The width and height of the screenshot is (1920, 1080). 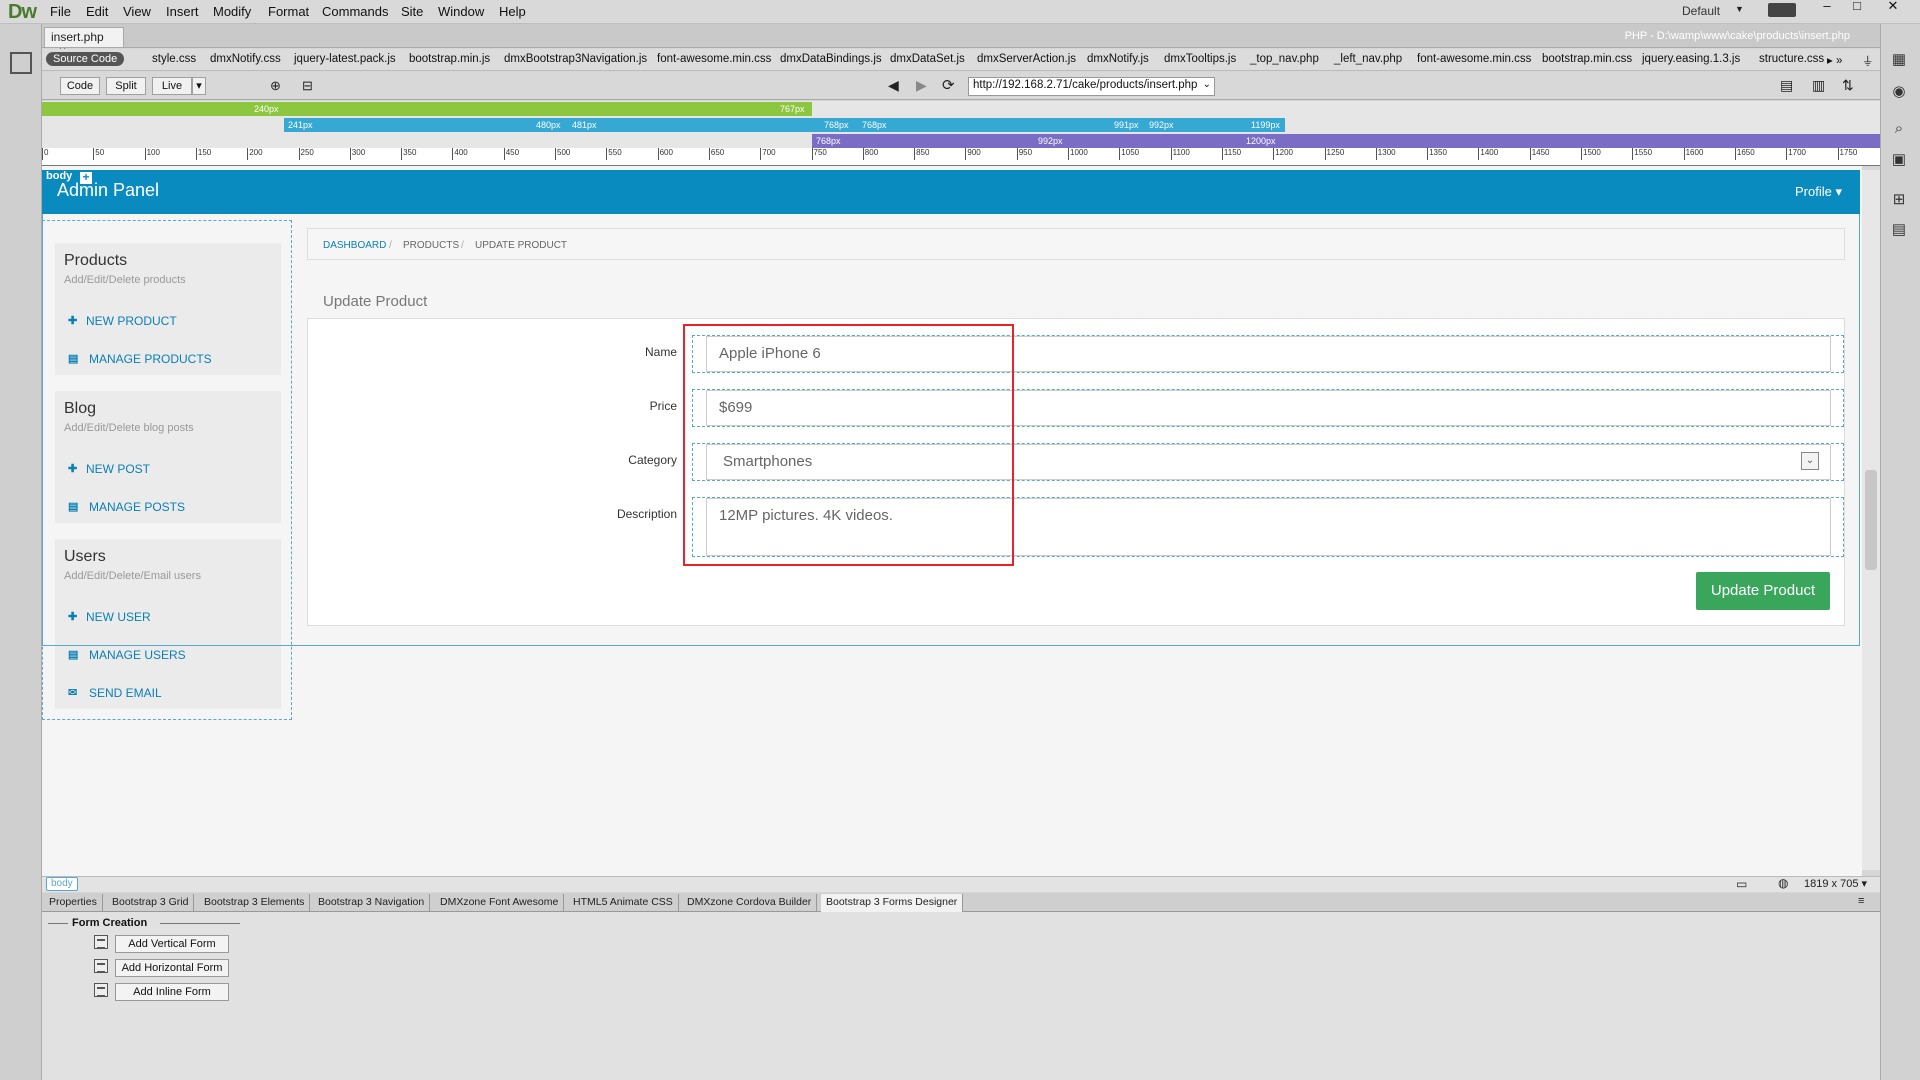 I want to click on source-code-button: Source Code, so click(x=85, y=59).